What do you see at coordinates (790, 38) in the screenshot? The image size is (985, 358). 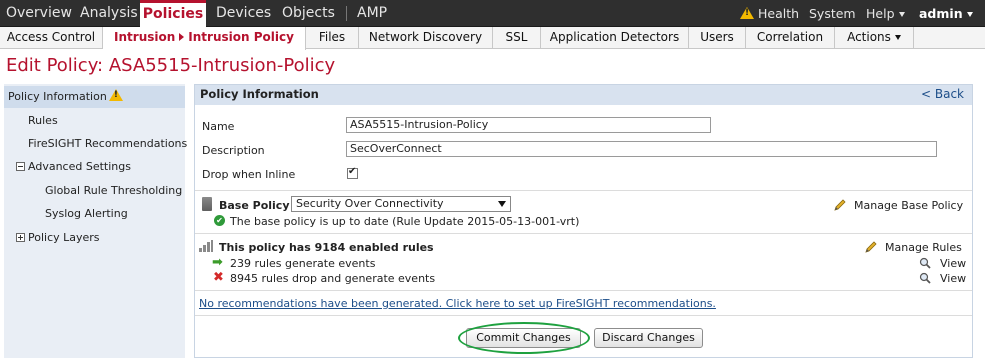 I see `tab-correlation: Correlation` at bounding box center [790, 38].